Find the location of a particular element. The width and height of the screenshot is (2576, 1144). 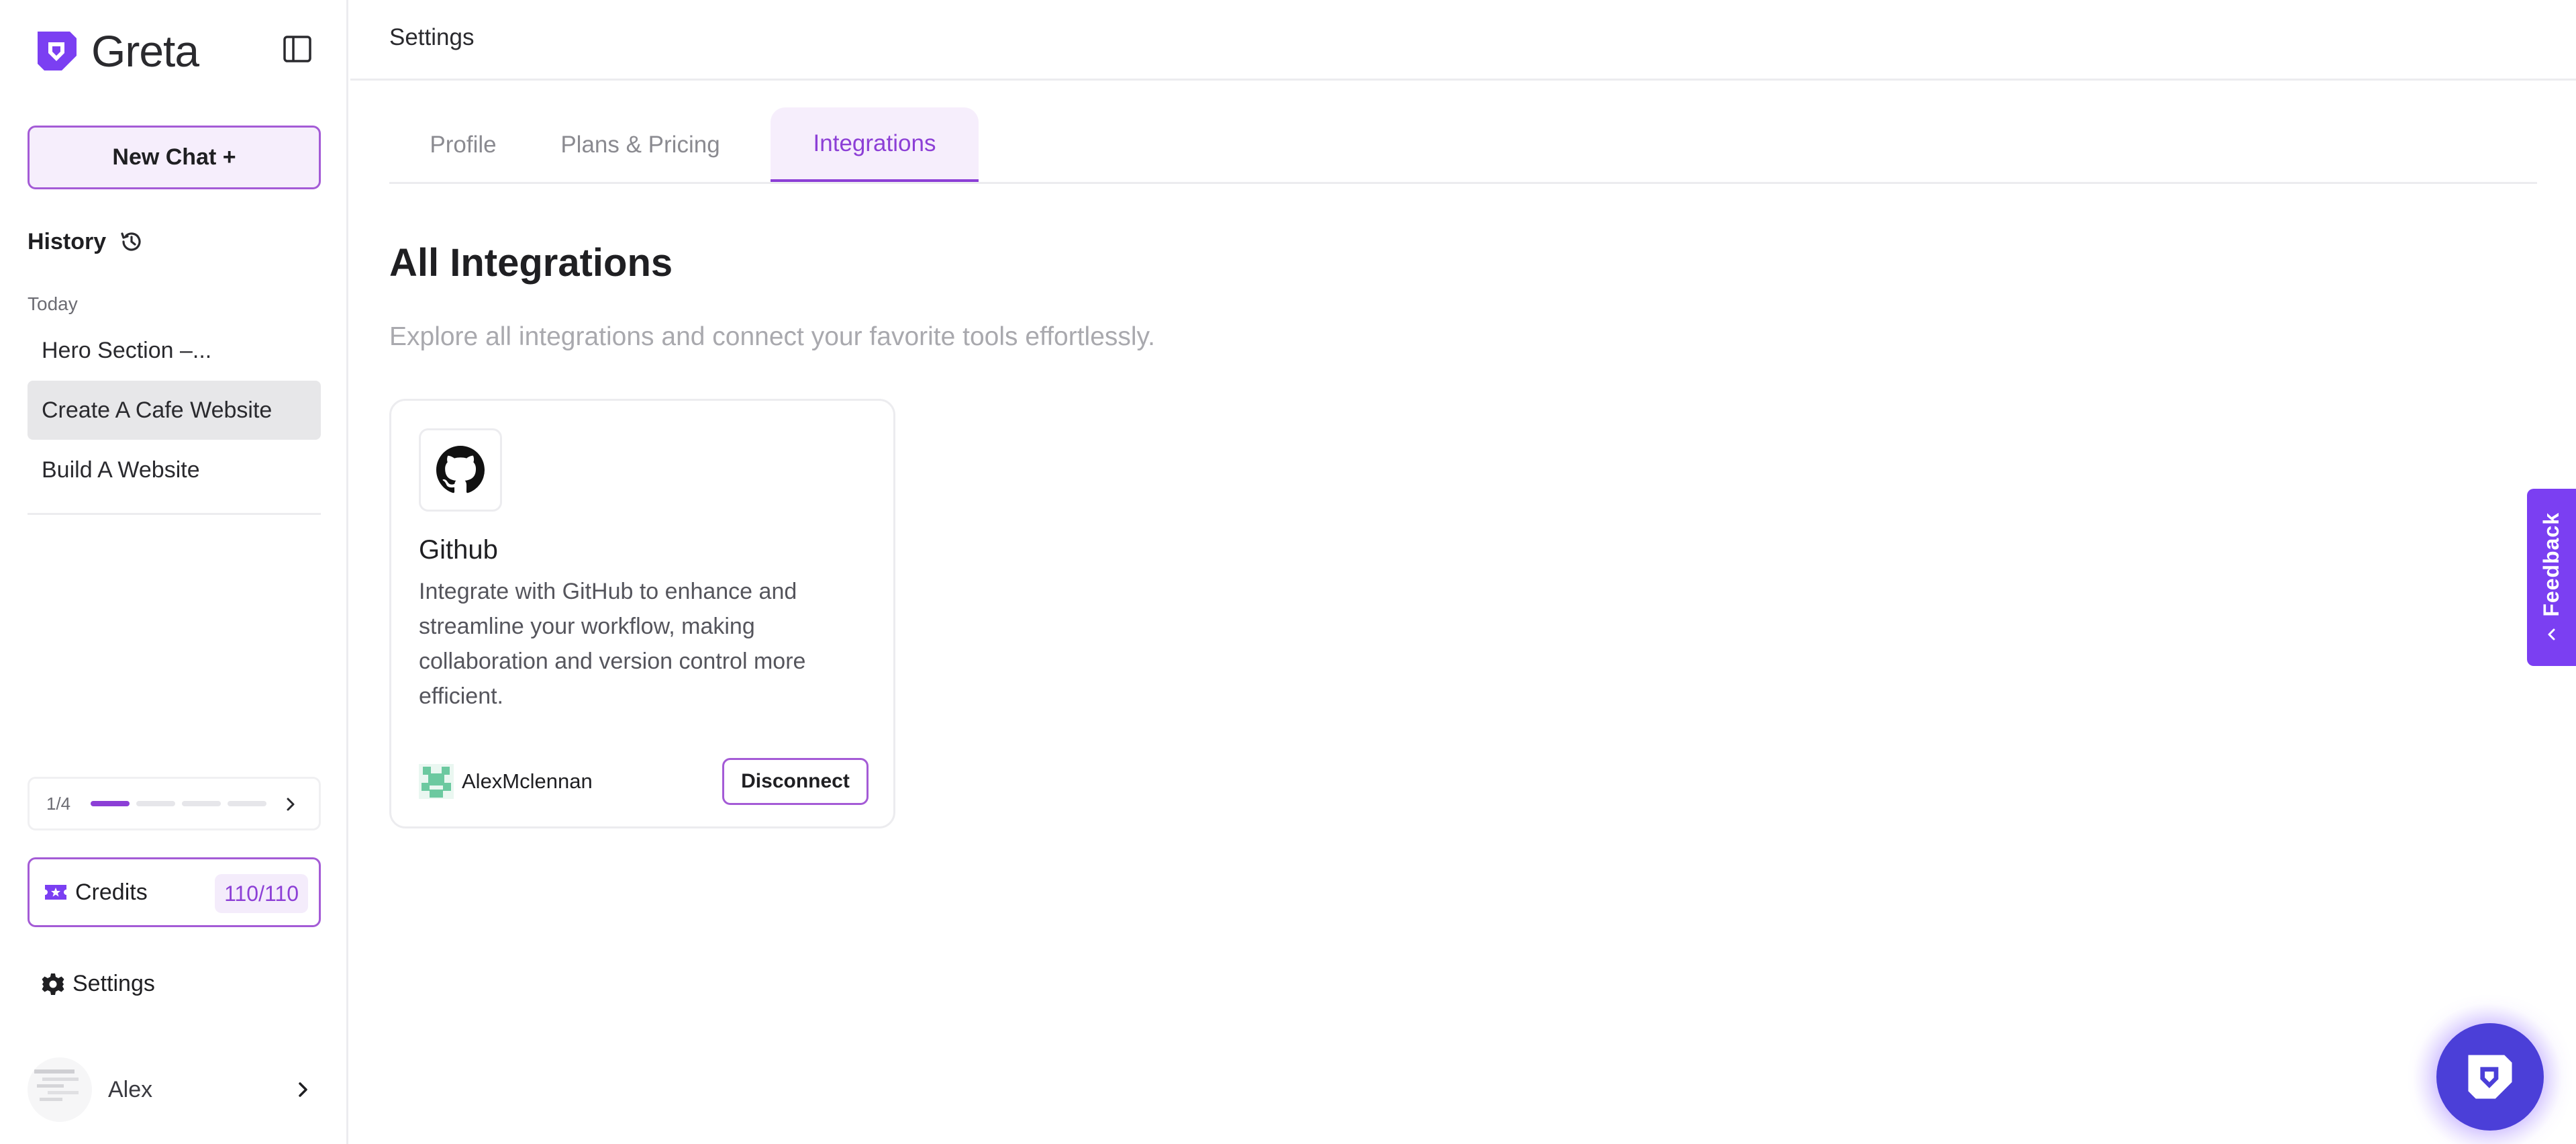

history-group-today: Today is located at coordinates (53, 304).